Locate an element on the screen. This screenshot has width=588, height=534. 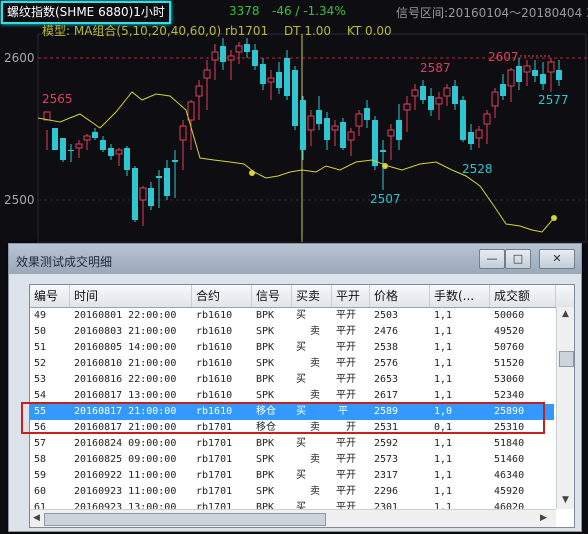
scroll-up-icon: ▲ is located at coordinates (565, 314).